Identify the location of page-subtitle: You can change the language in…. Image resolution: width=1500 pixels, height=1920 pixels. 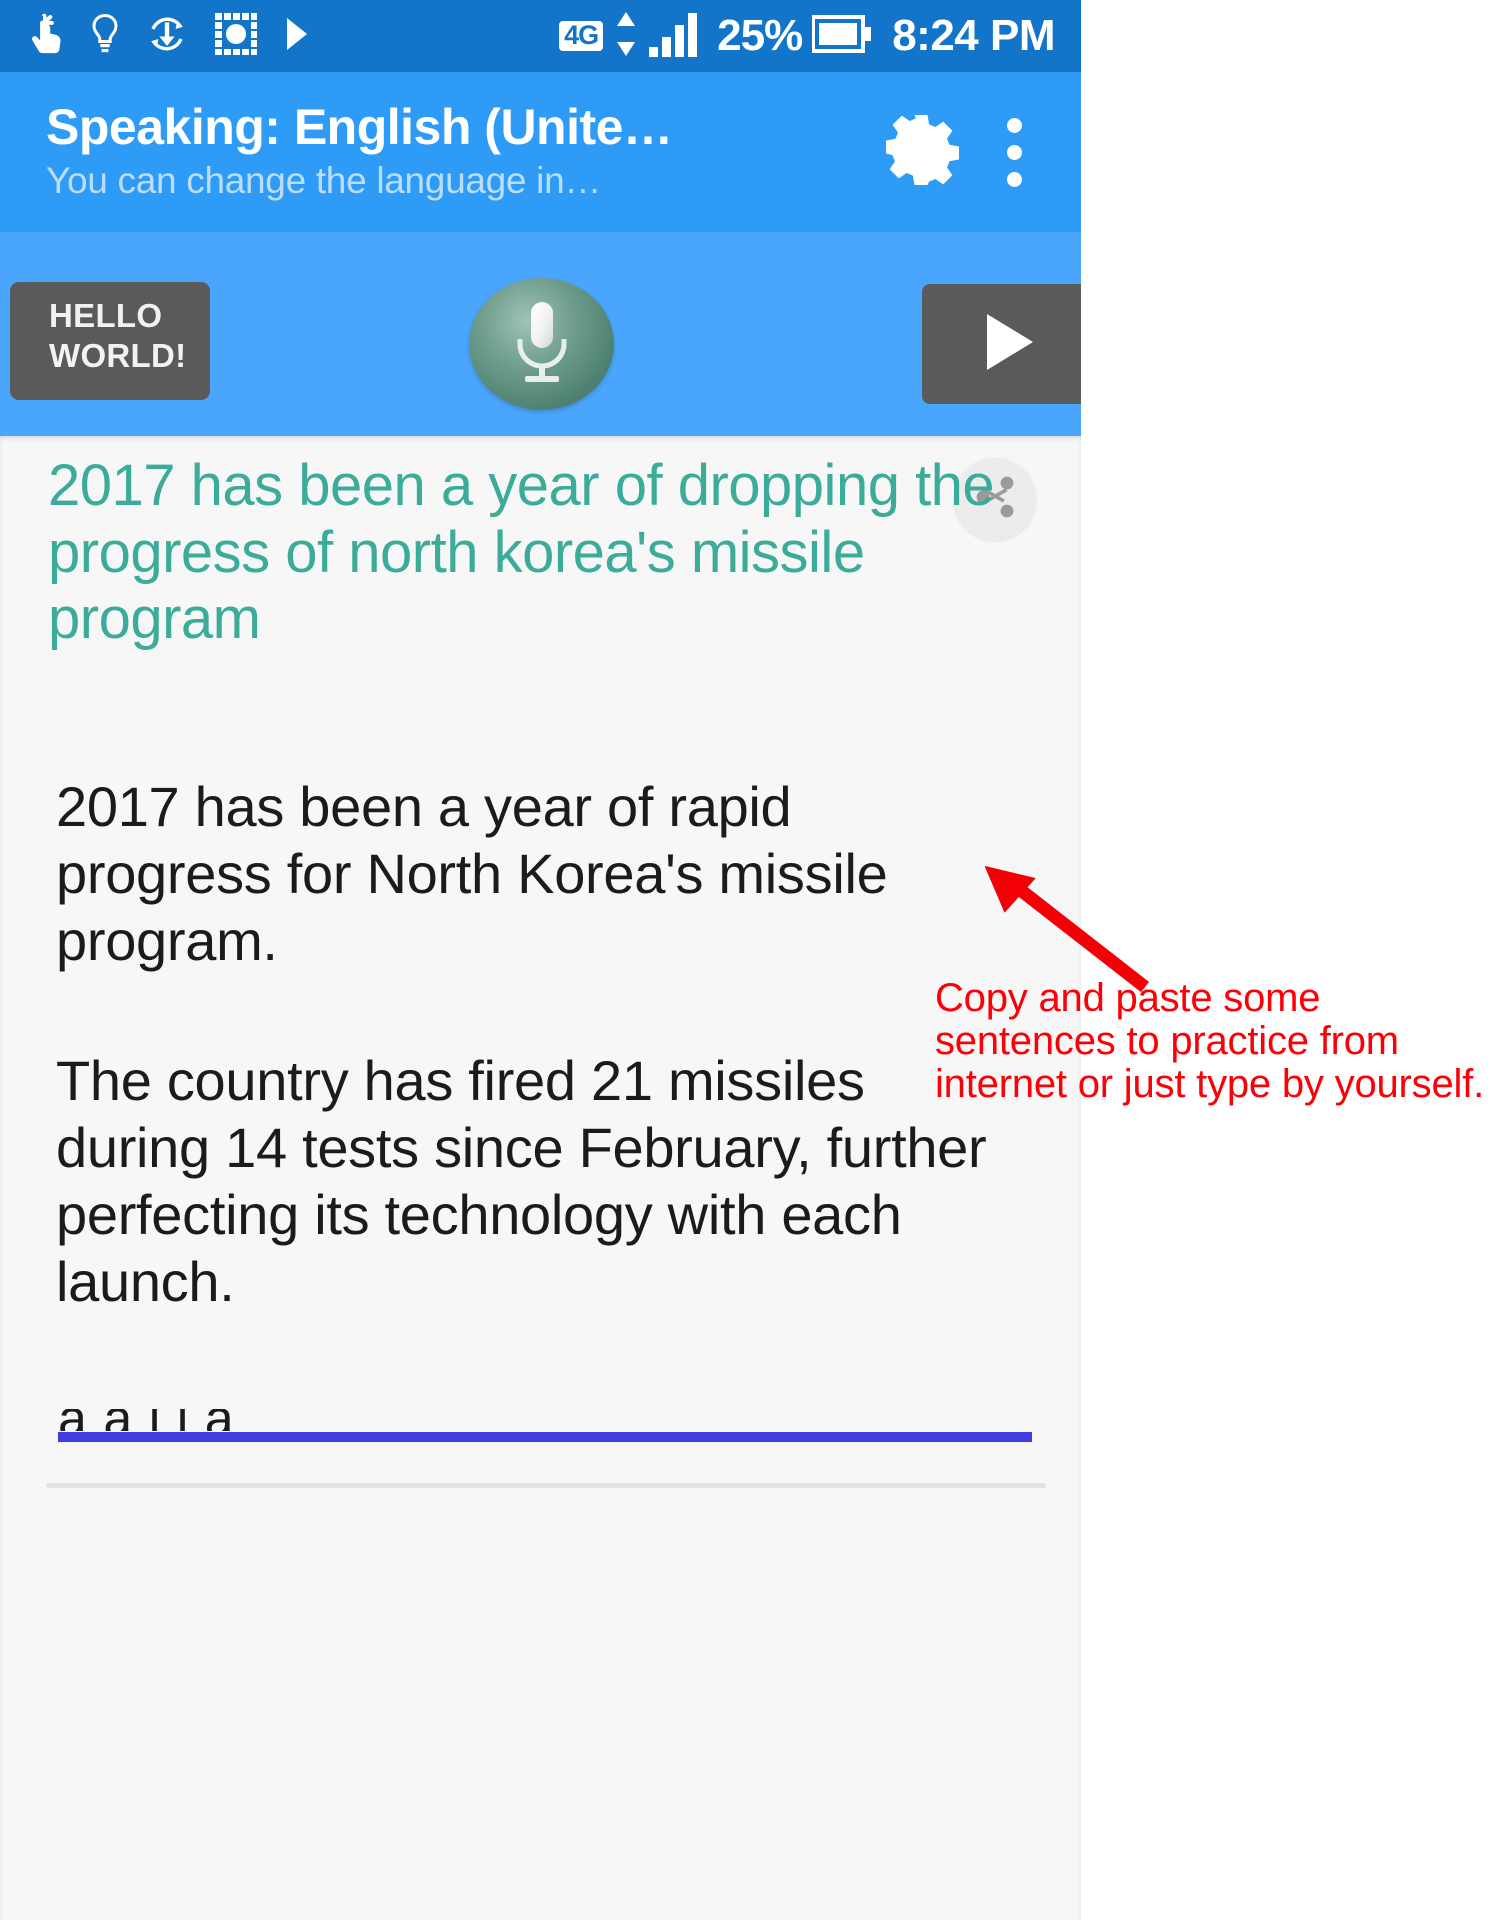
(324, 181).